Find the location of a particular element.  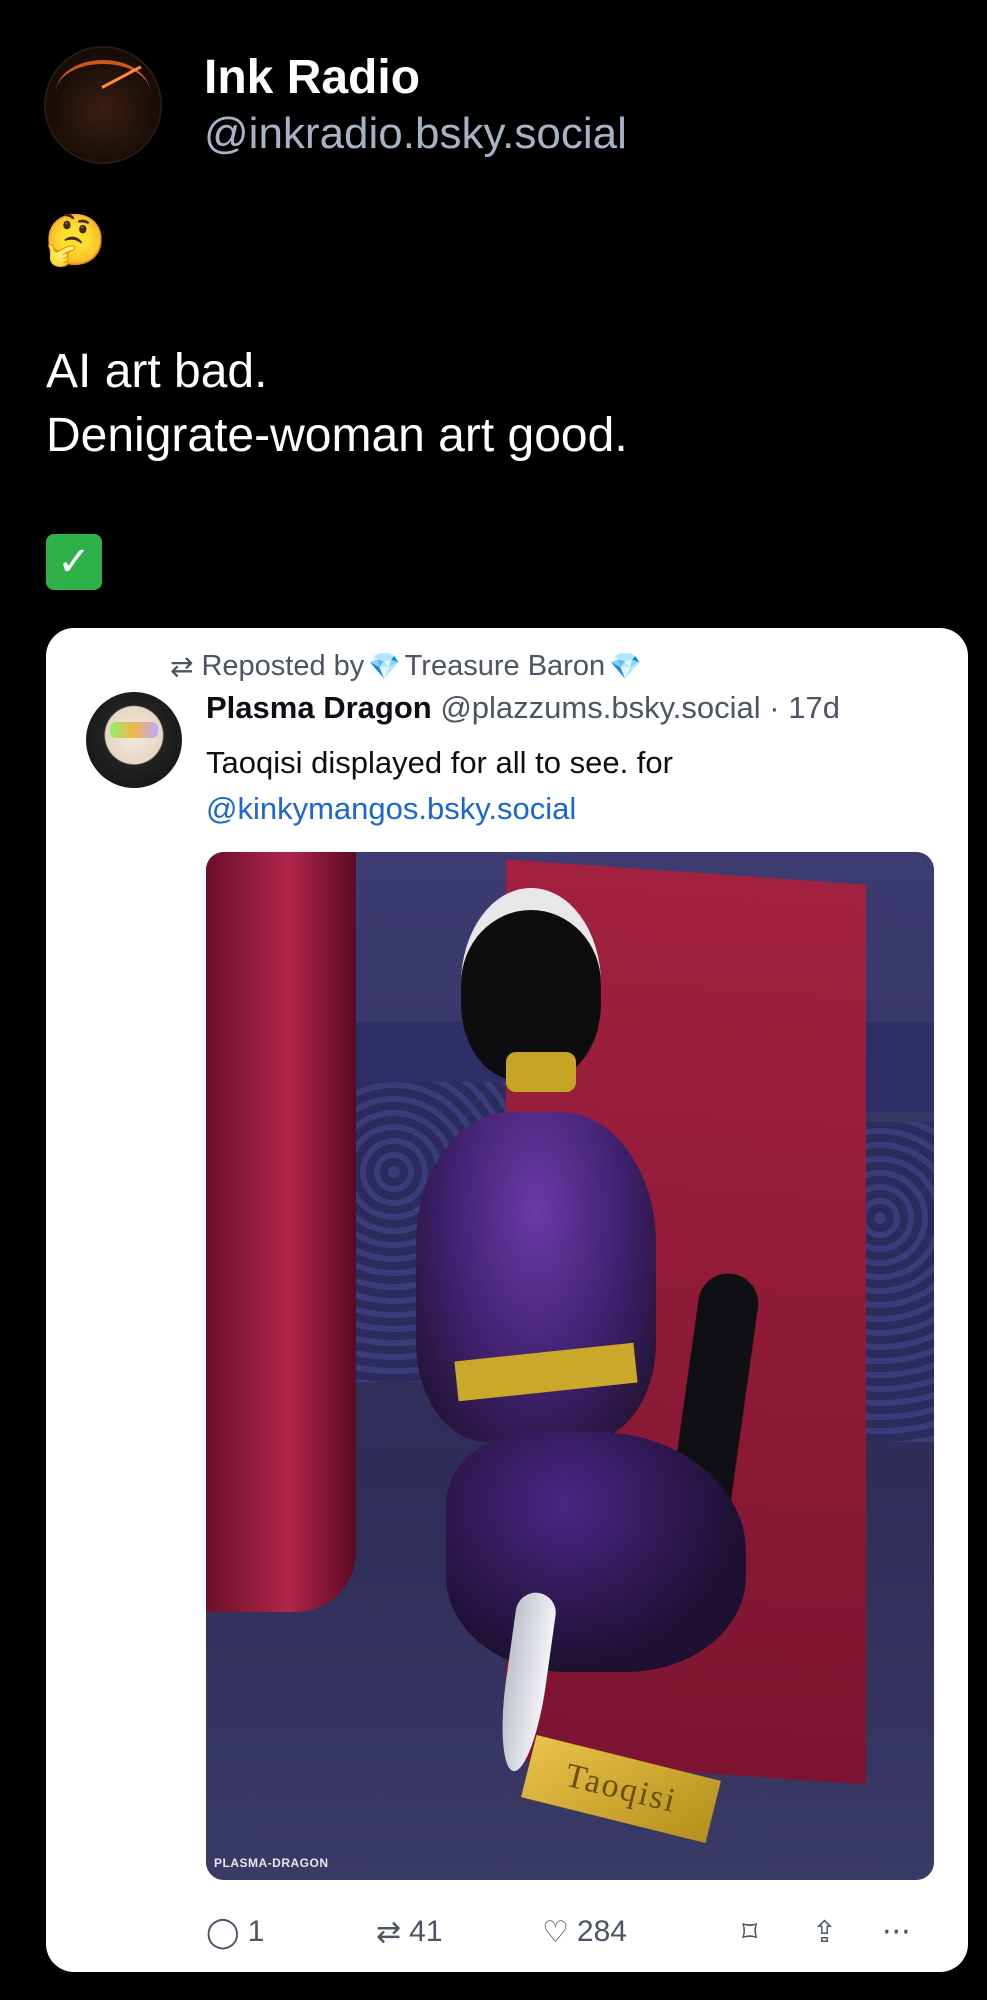

more-options-button: ··· is located at coordinates (900, 1932).